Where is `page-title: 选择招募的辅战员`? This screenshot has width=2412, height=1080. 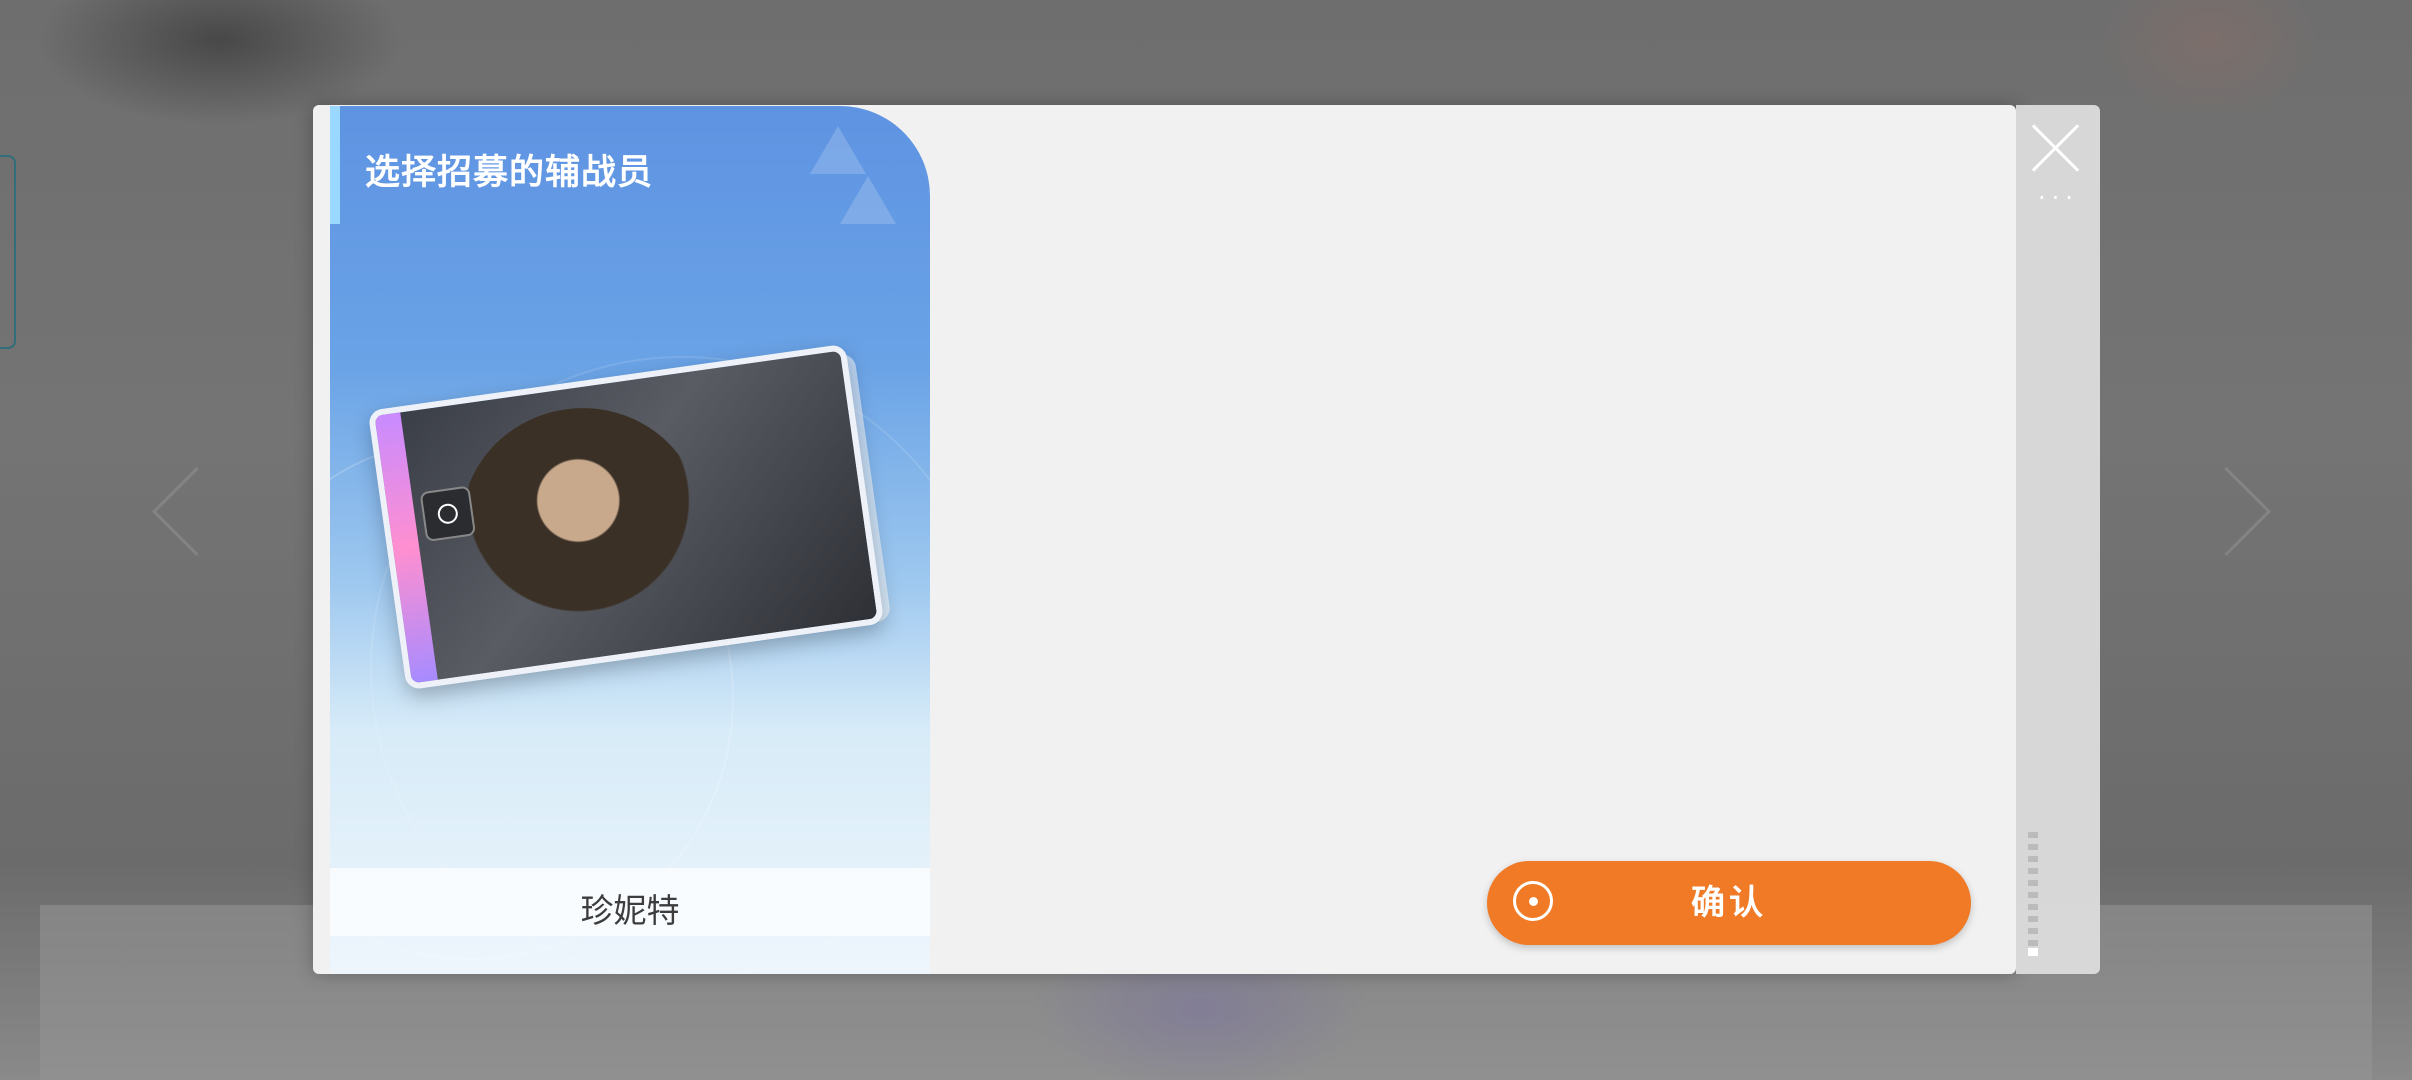 page-title: 选择招募的辅战员 is located at coordinates (509, 173).